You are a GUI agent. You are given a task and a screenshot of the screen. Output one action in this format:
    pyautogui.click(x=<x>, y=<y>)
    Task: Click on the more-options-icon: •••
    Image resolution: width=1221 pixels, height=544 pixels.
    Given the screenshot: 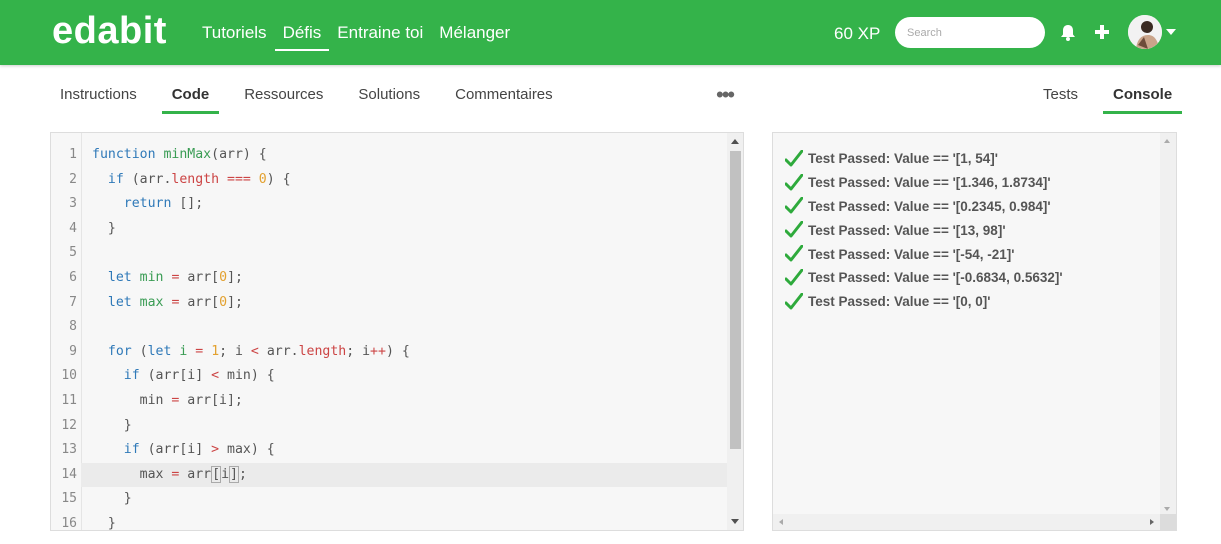 What is the action you would take?
    pyautogui.click(x=725, y=95)
    